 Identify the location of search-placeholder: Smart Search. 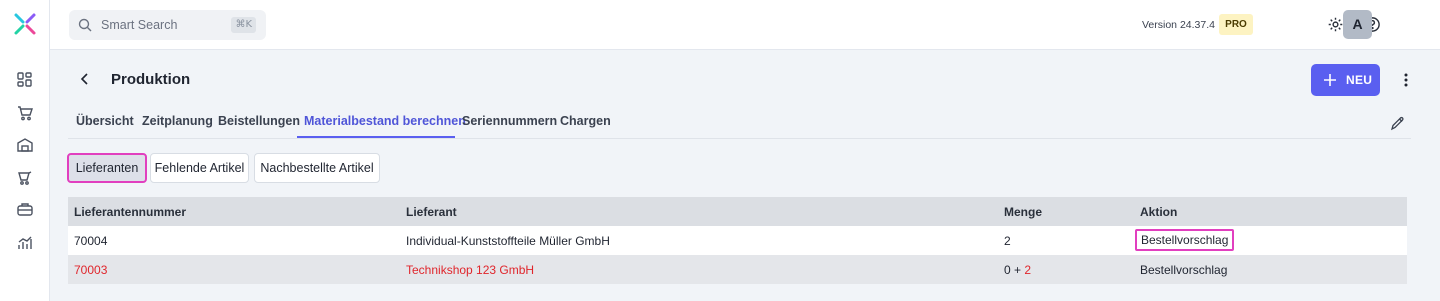
(139, 25).